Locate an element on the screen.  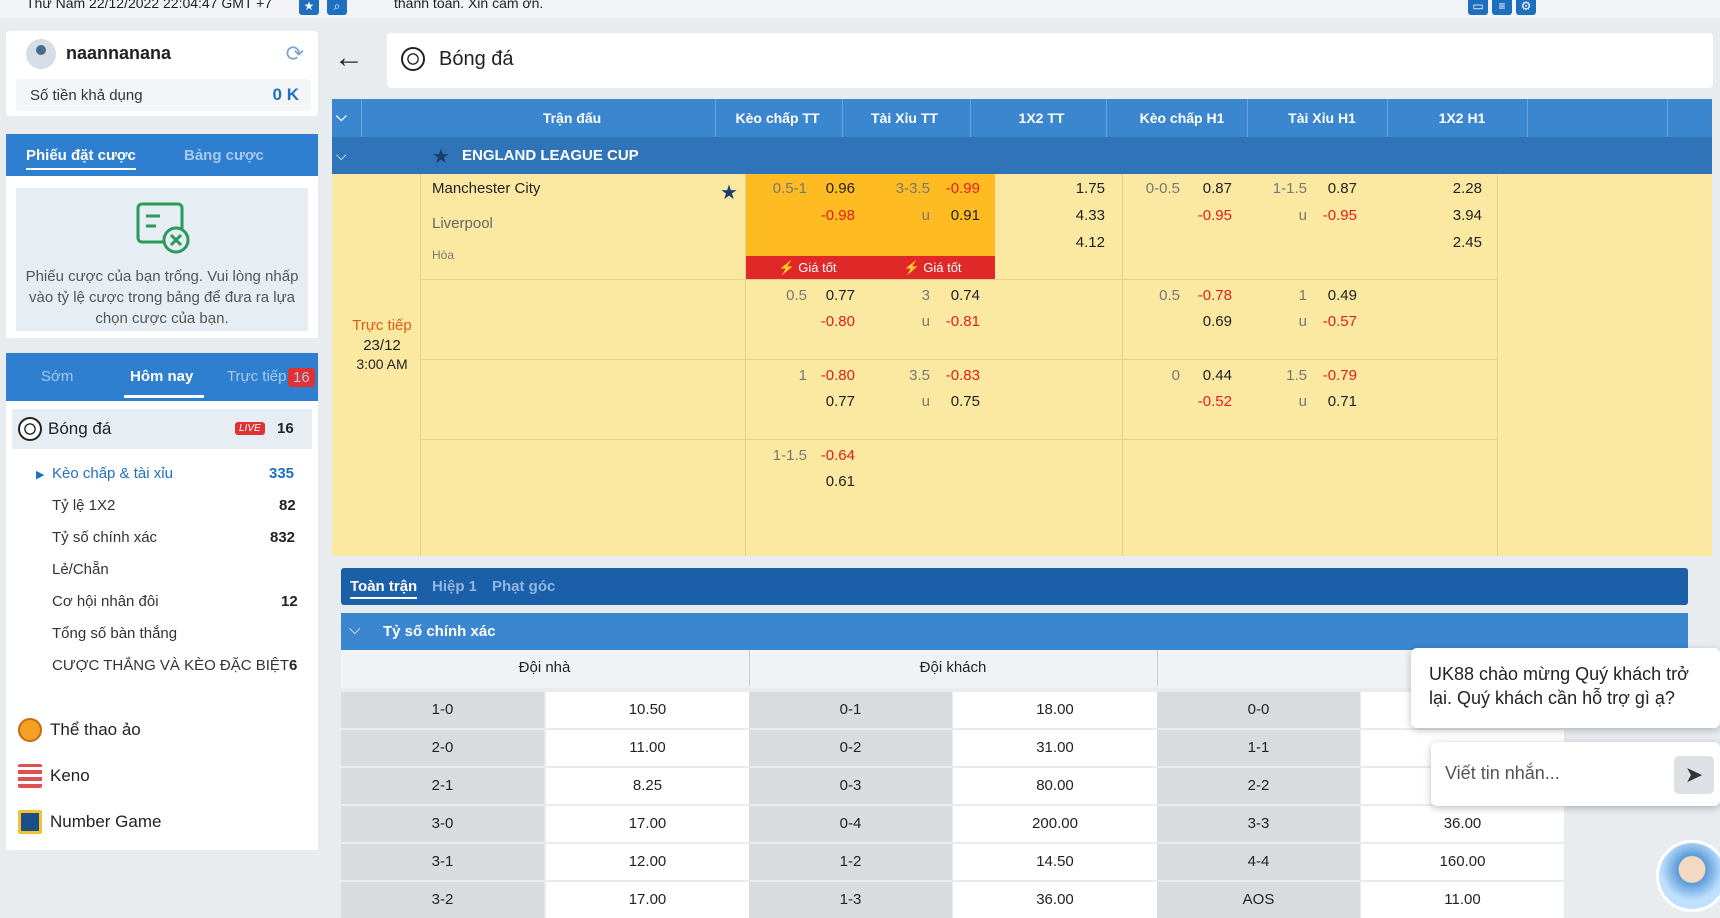
score-odds: 10.50 is located at coordinates (647, 710).